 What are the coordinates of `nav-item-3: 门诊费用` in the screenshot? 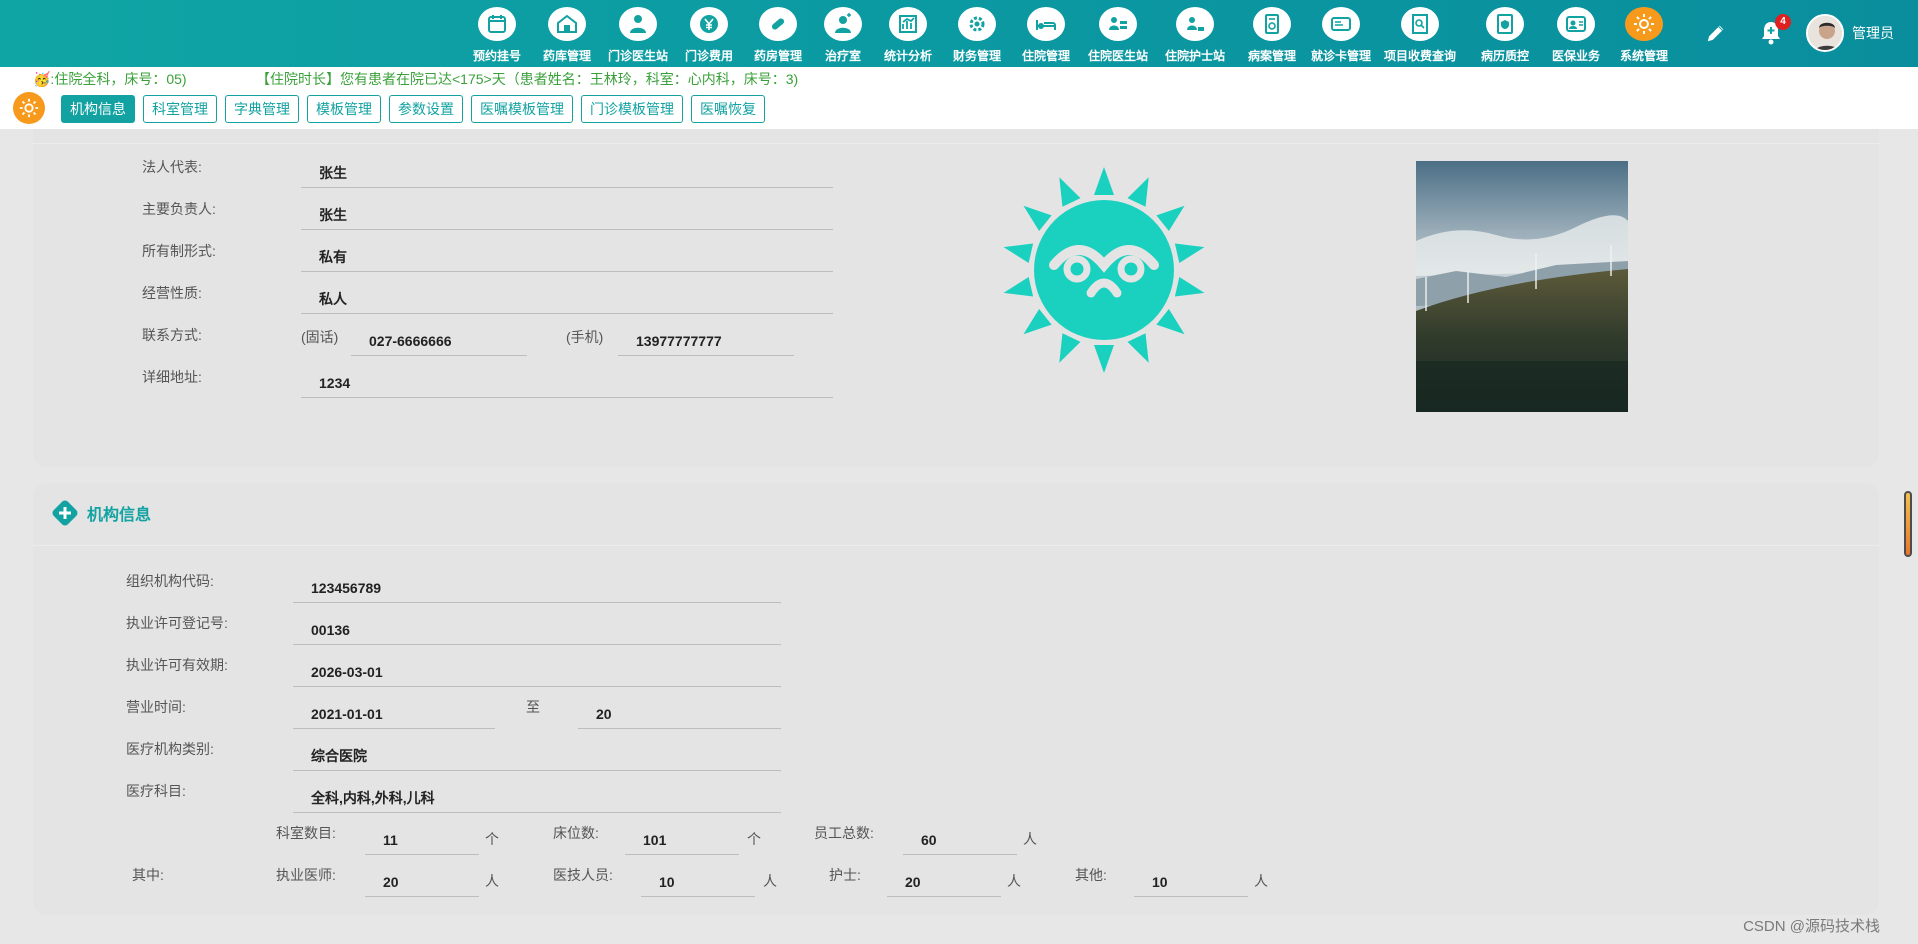 It's located at (709, 34).